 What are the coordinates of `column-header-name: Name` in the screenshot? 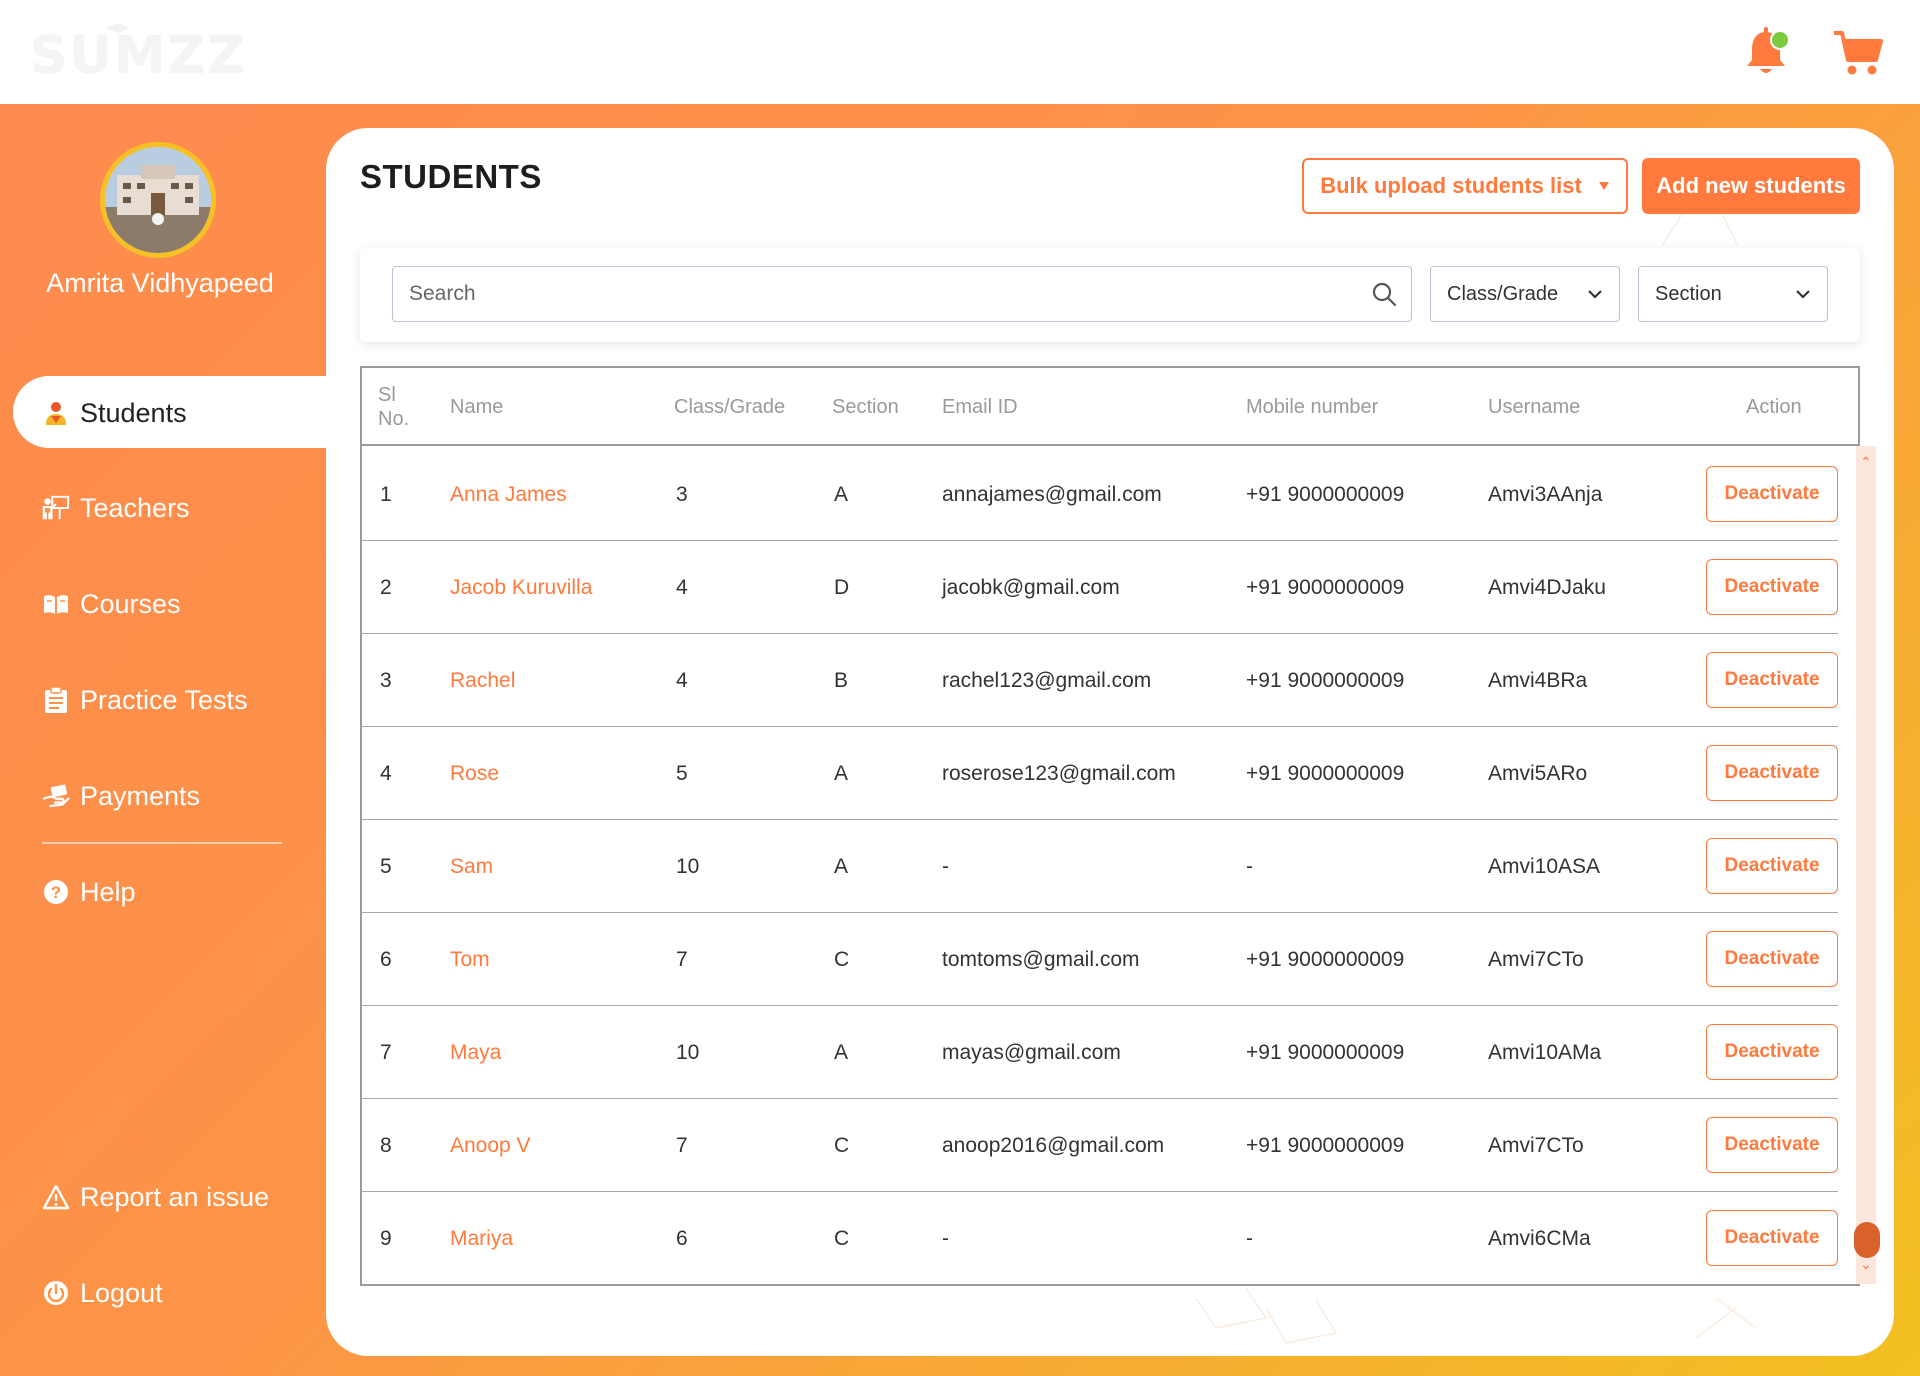 It's located at (477, 406).